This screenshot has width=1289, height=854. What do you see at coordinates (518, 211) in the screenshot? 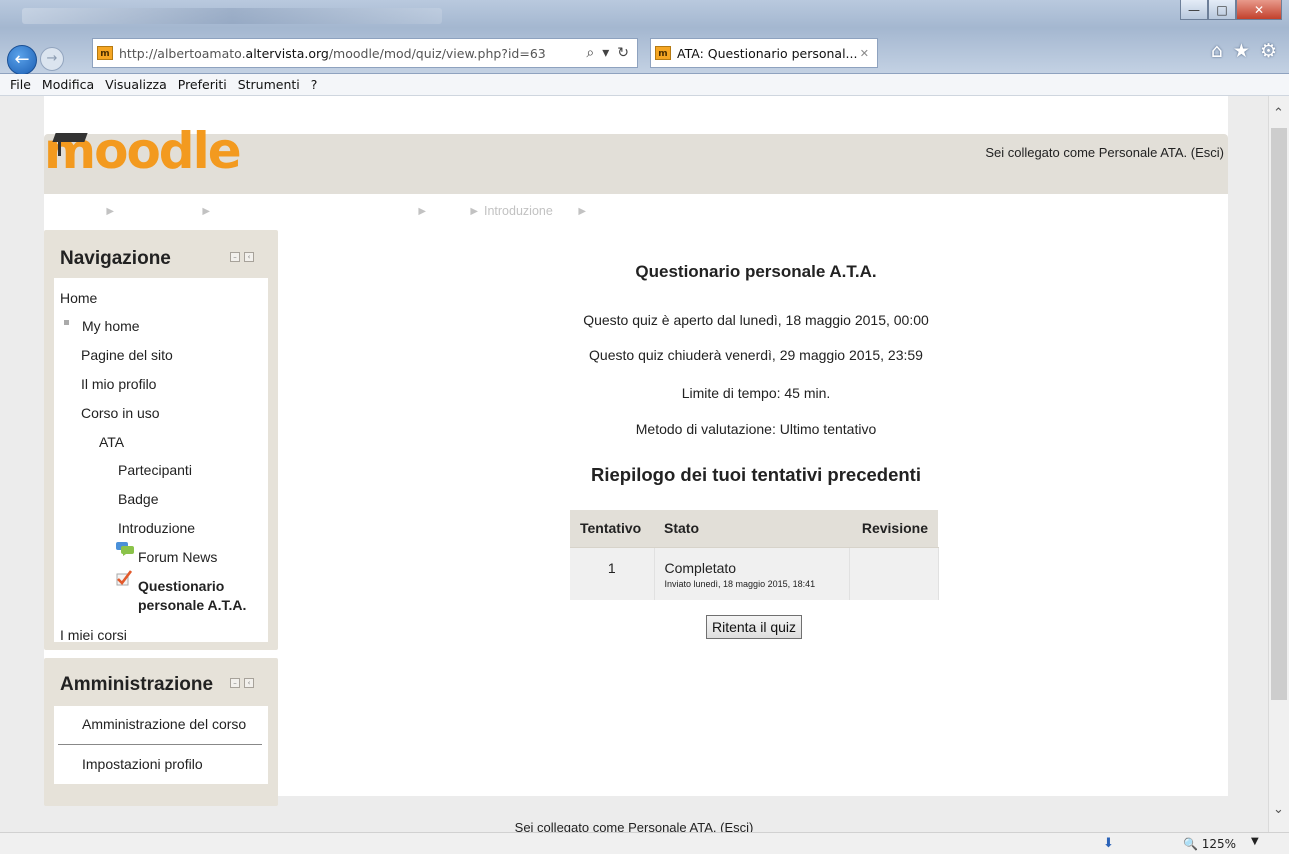
I see `breadcrumb-current: Introduzione` at bounding box center [518, 211].